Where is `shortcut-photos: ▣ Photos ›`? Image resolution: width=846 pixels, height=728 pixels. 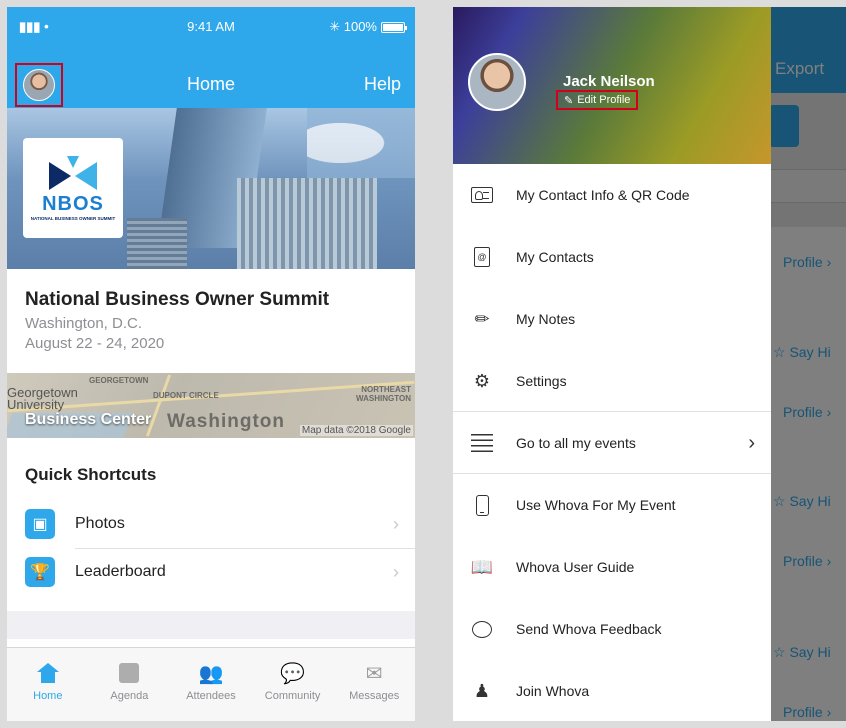 shortcut-photos: ▣ Photos › is located at coordinates (211, 524).